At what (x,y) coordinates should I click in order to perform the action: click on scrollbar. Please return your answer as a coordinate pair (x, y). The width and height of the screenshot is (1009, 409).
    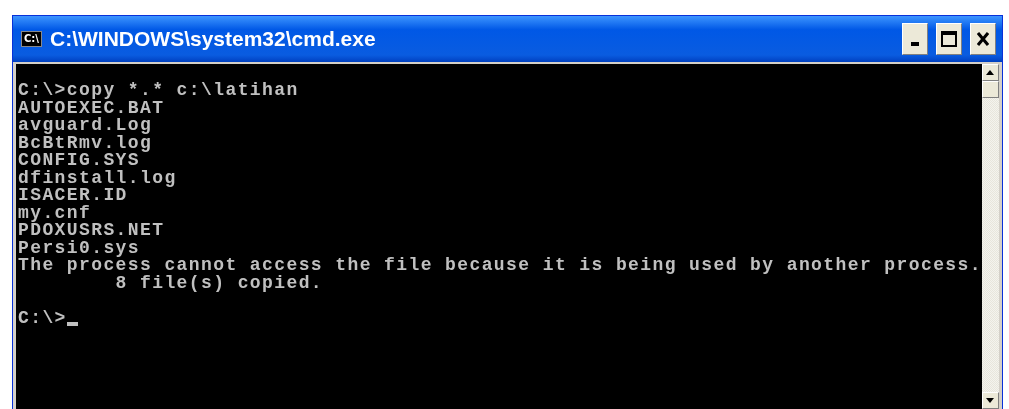
    Looking at the image, I should click on (990, 236).